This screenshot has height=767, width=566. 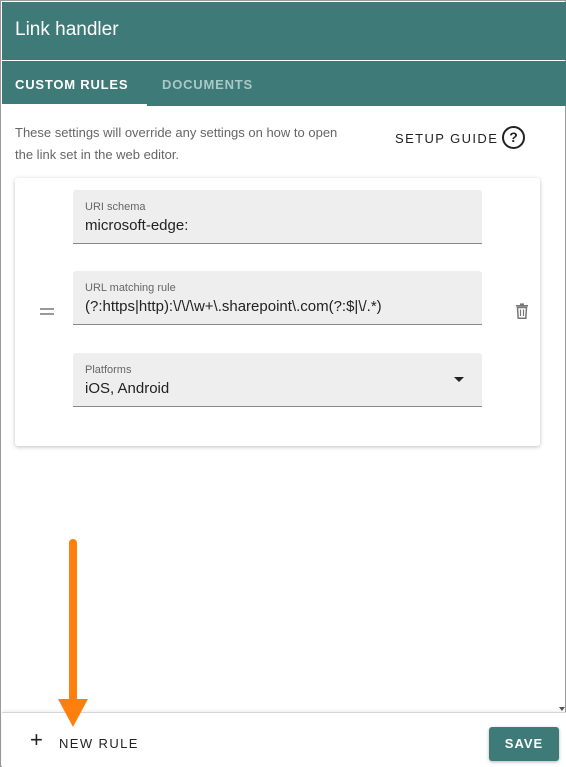 I want to click on plus-icon: +, so click(x=36, y=739).